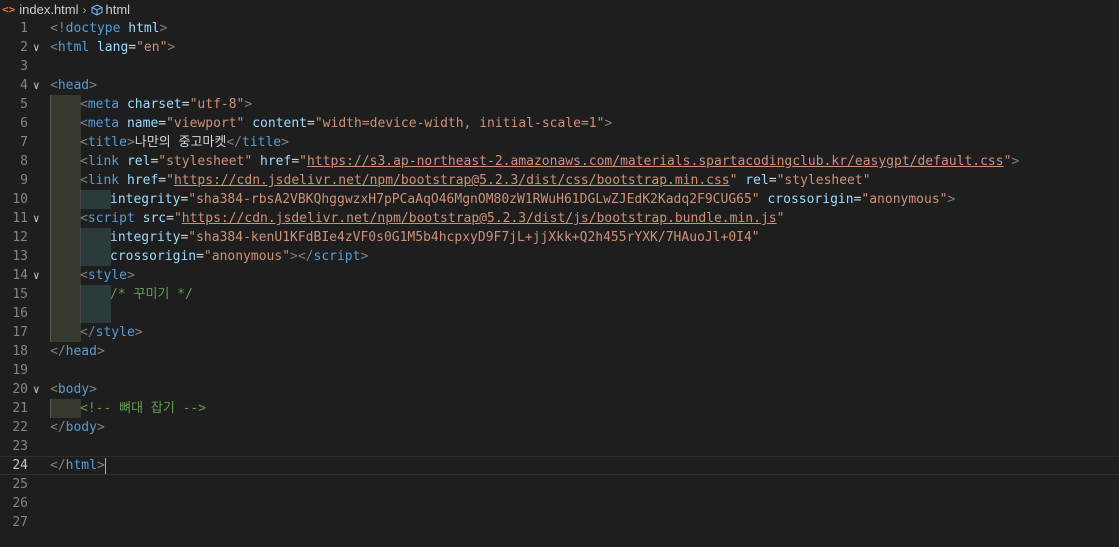  I want to click on code-line: 24 </html>, so click(559, 465).